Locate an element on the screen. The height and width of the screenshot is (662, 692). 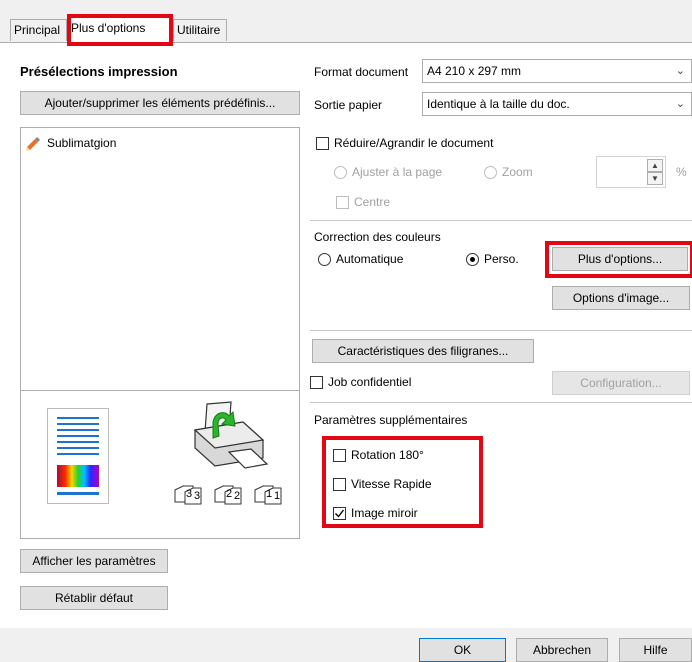
output-select: Identique à la taille du doc. ⌄ is located at coordinates (557, 104).